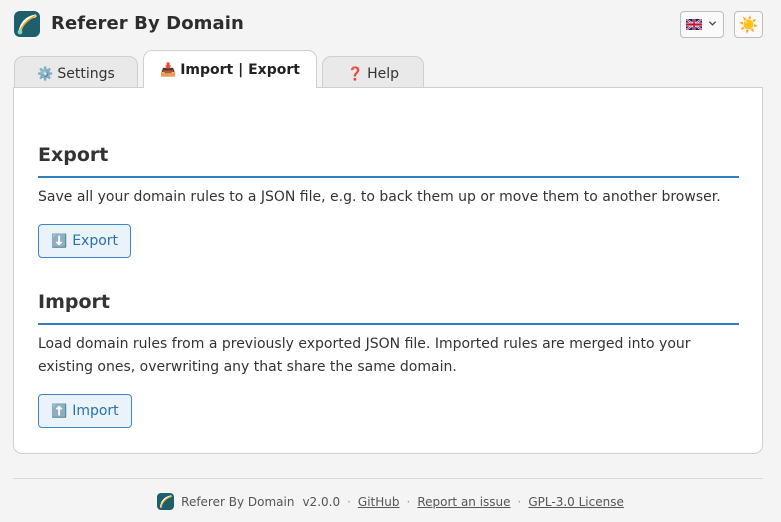 The height and width of the screenshot is (522, 781). Describe the element at coordinates (355, 74) in the screenshot. I see `question-mark-icon: ❓` at that location.